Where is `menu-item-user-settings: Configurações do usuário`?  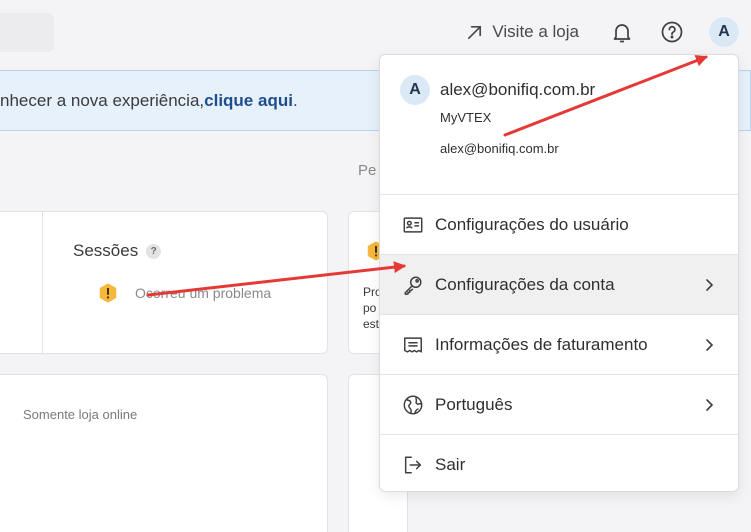
menu-item-user-settings: Configurações do usuário is located at coordinates (559, 225).